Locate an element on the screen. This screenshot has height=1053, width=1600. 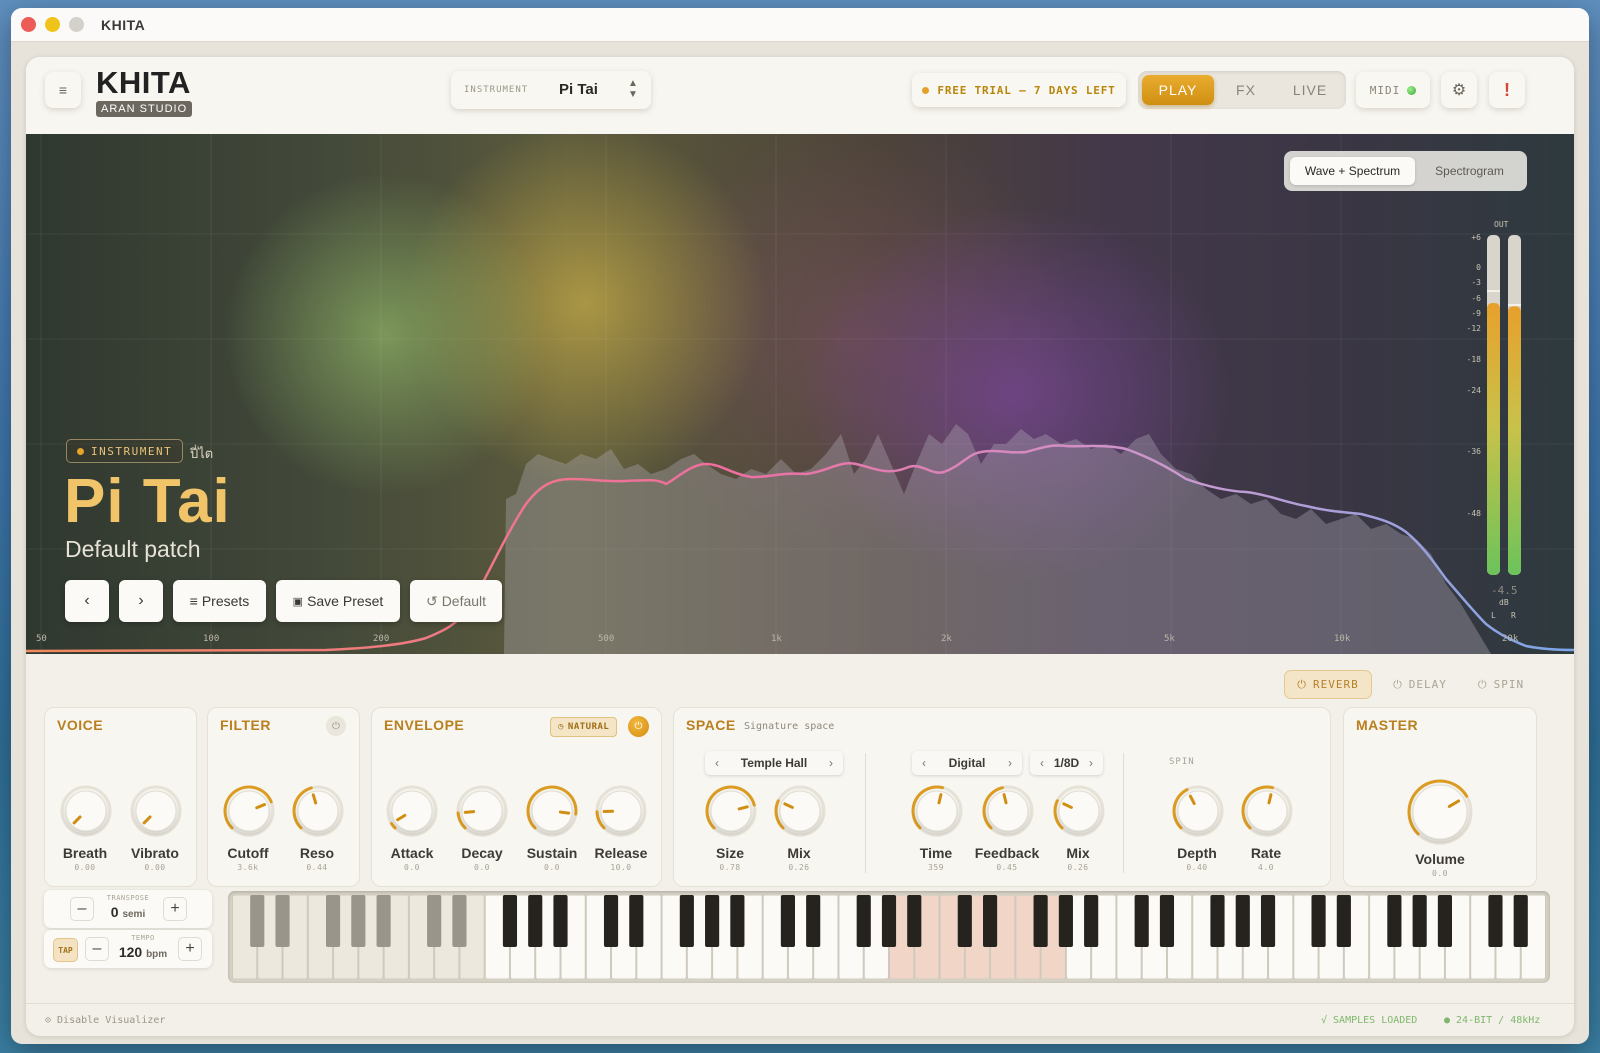
delay-time-knob is located at coordinates (937, 813).